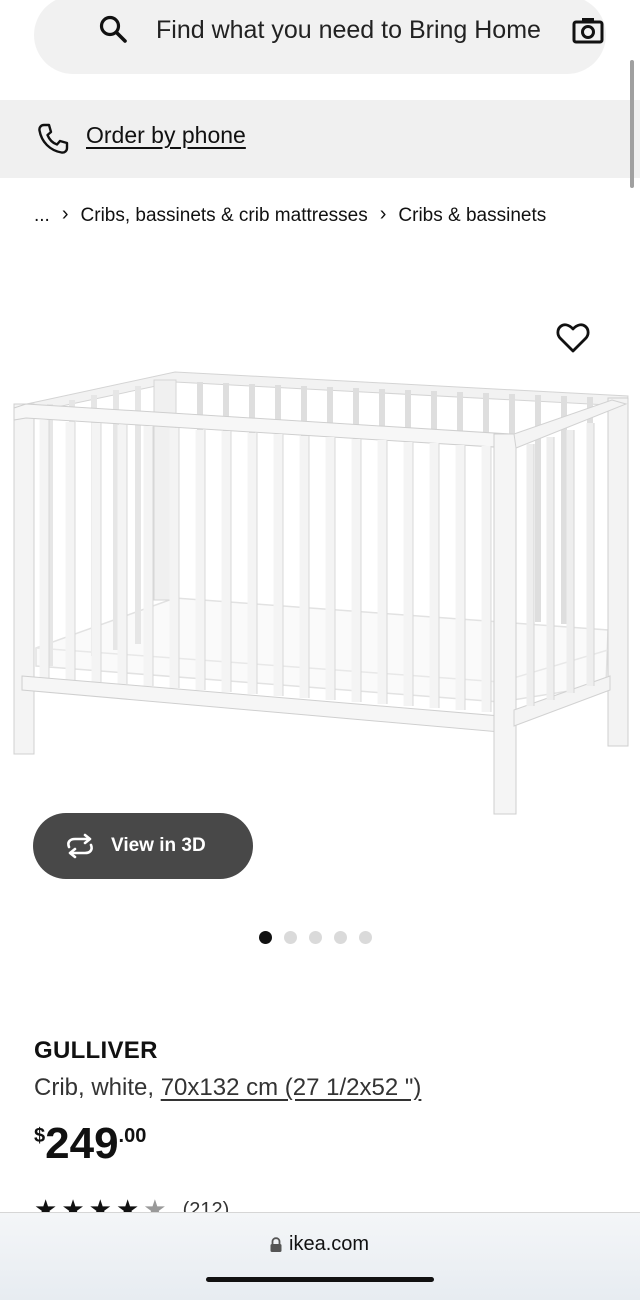  Describe the element at coordinates (96, 1050) in the screenshot. I see `product-name: GULLIVER` at that location.